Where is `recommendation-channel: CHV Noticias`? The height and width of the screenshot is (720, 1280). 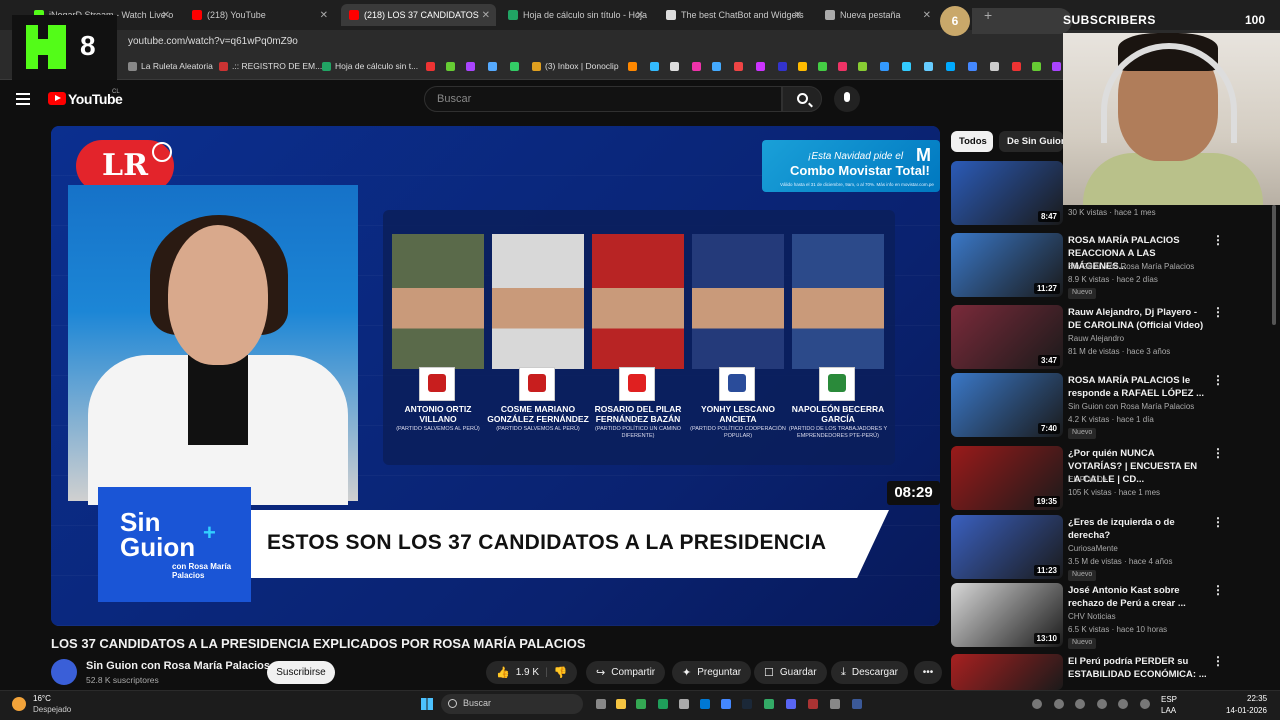
recommendation-channel: CHV Noticias is located at coordinates (1092, 616).